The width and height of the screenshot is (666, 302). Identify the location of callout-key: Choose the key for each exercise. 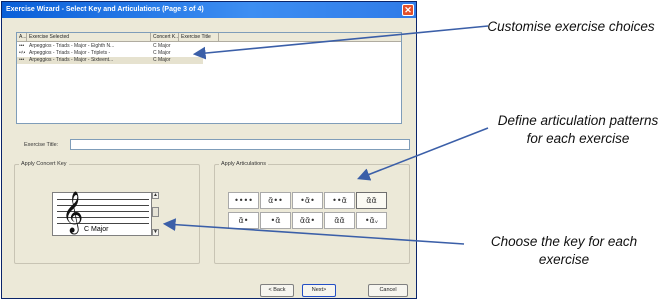
(564, 250).